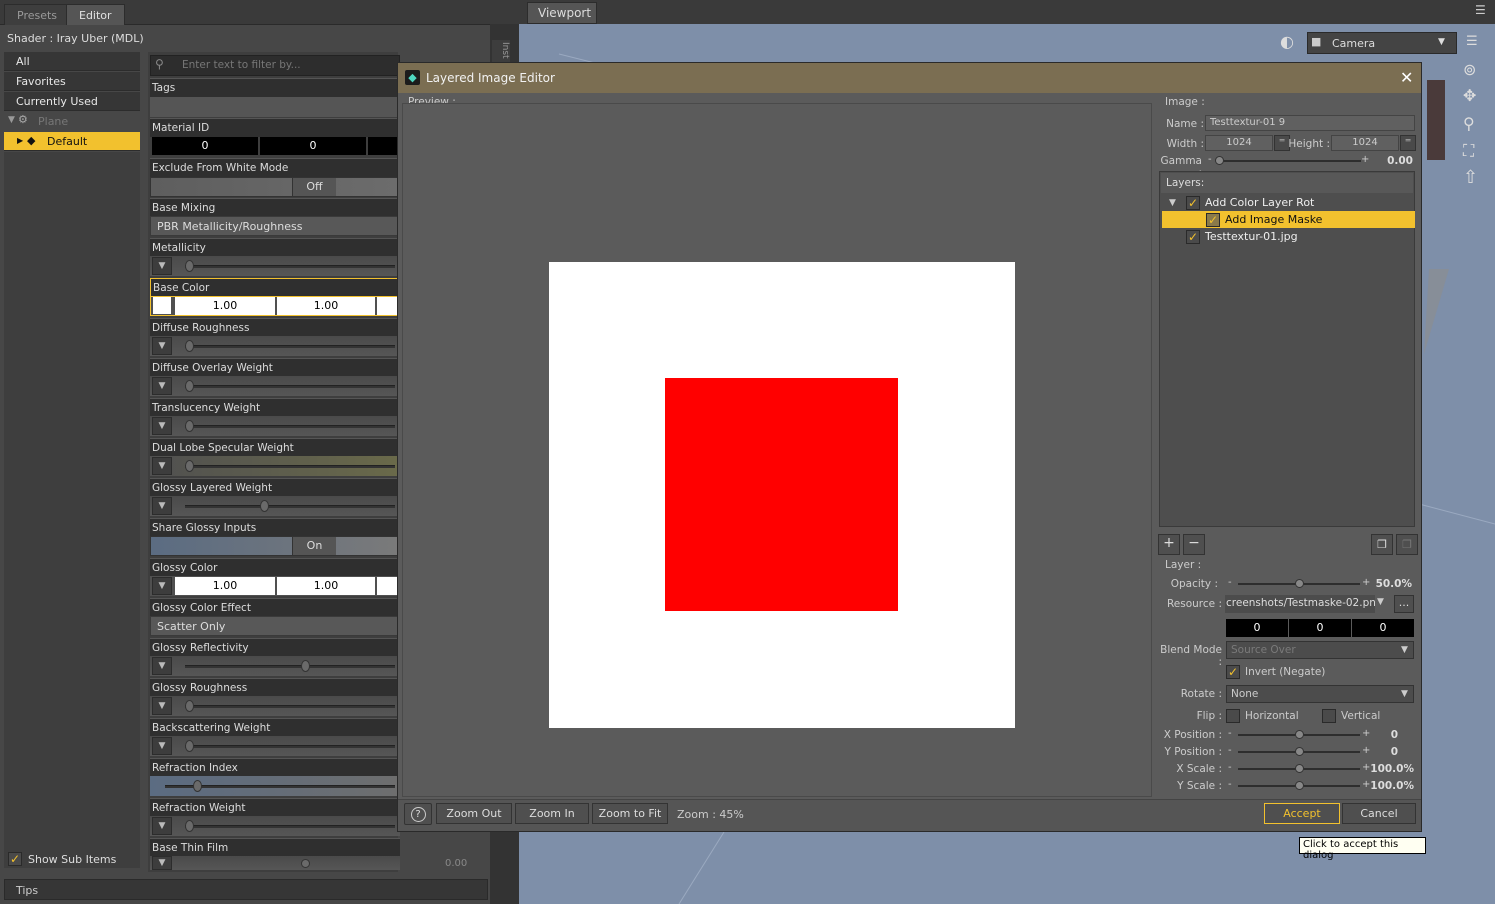  Describe the element at coordinates (225, 586) in the screenshot. I see `glossy-color-value-1: 1.00` at that location.